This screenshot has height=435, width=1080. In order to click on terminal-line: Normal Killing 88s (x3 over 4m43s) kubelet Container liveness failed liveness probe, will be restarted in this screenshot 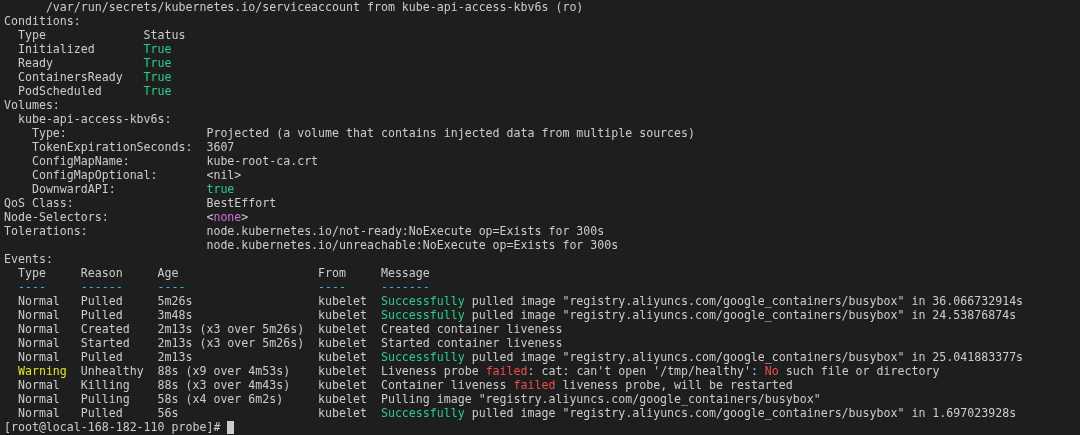, I will do `click(404, 385)`.